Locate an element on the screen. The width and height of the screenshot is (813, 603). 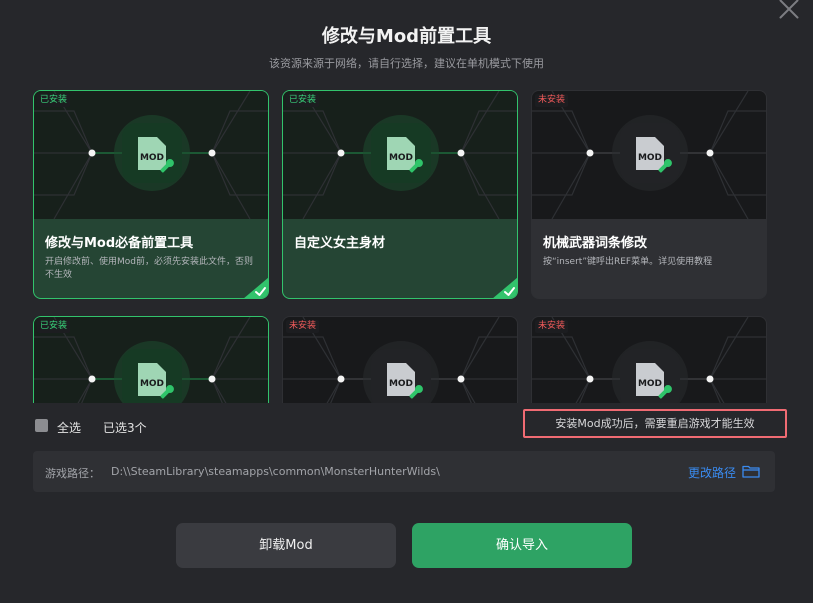
selection-footer: 全选 已选3个 安装Mod成功后，需要重启游戏才能生效 is located at coordinates (413, 424).